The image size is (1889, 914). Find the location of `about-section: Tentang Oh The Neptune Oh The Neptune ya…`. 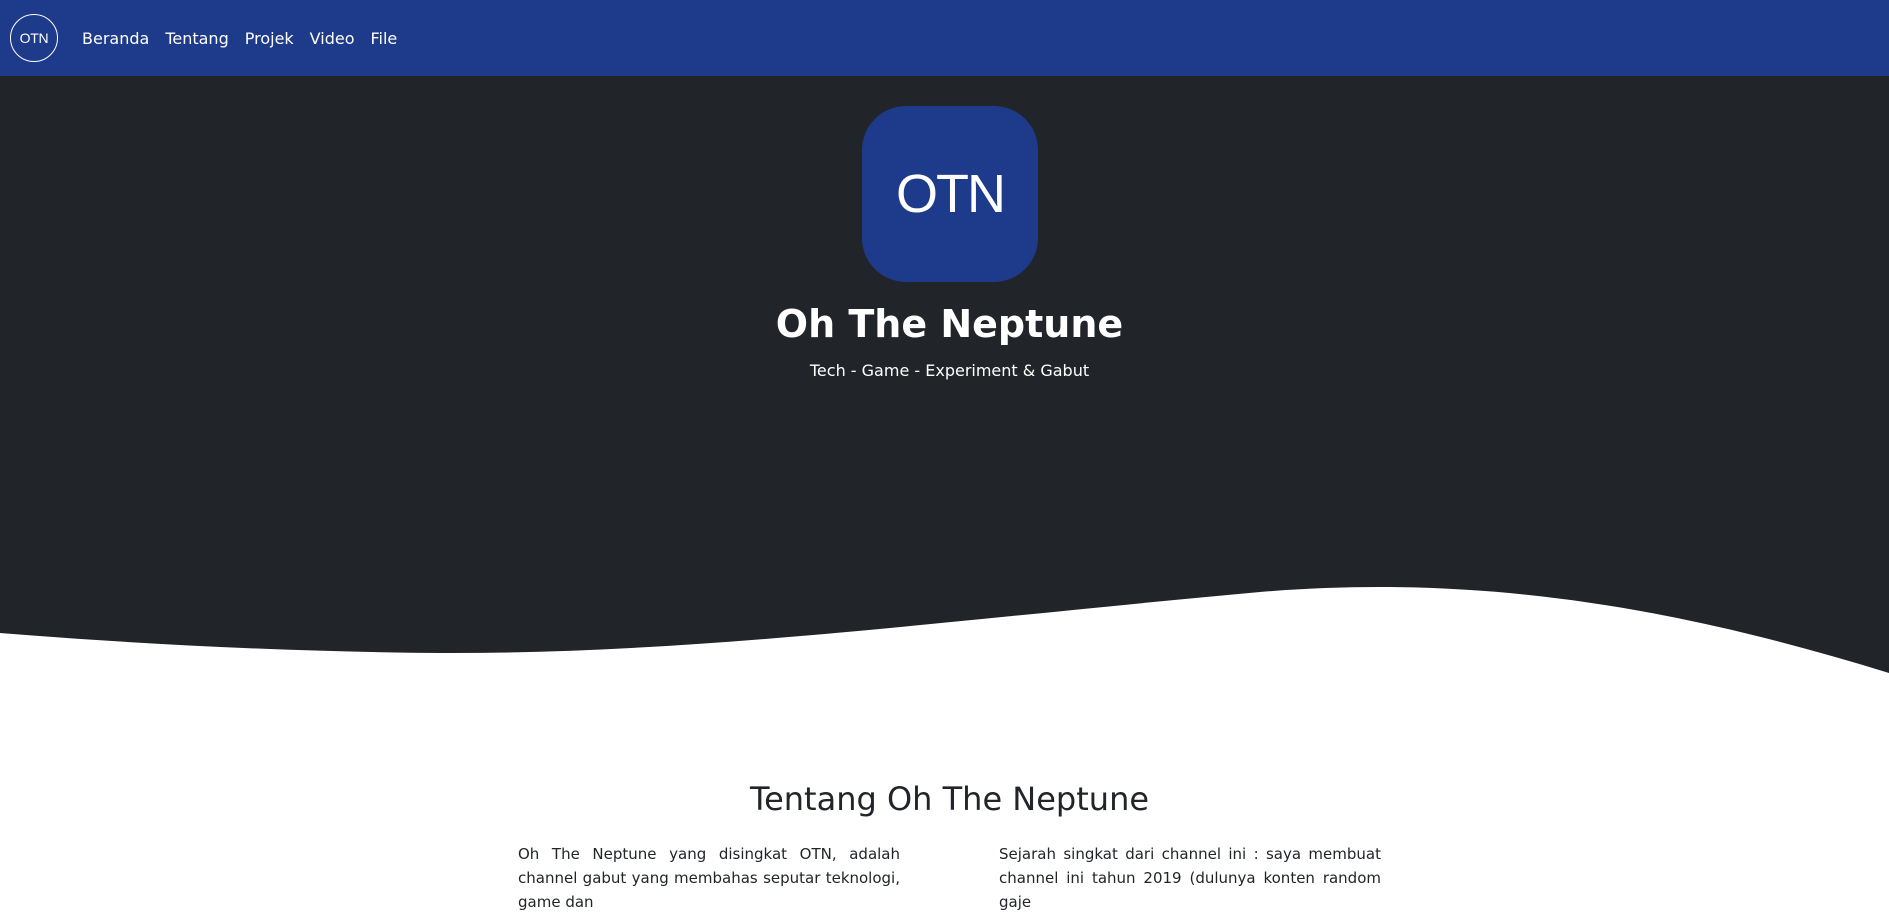

about-section: Tentang Oh The Neptune Oh The Neptune ya… is located at coordinates (944, 845).